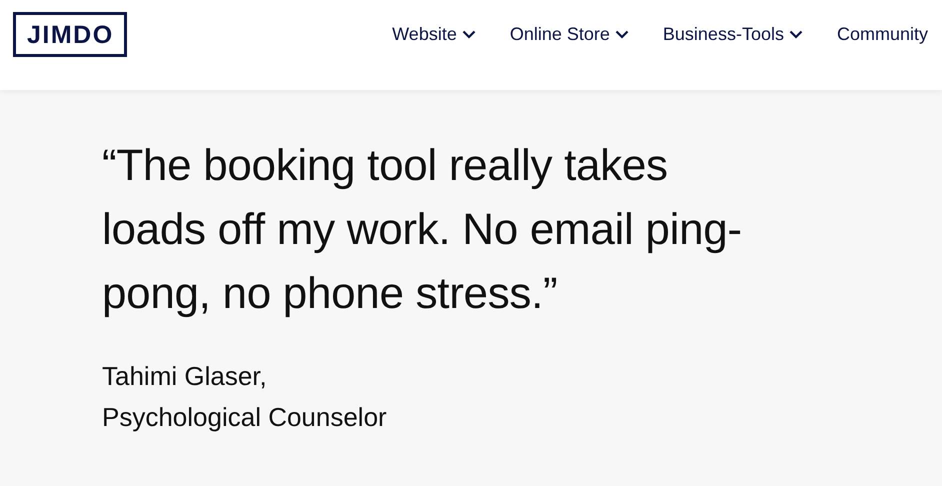 The height and width of the screenshot is (486, 942). I want to click on nav-link: Website, so click(434, 34).